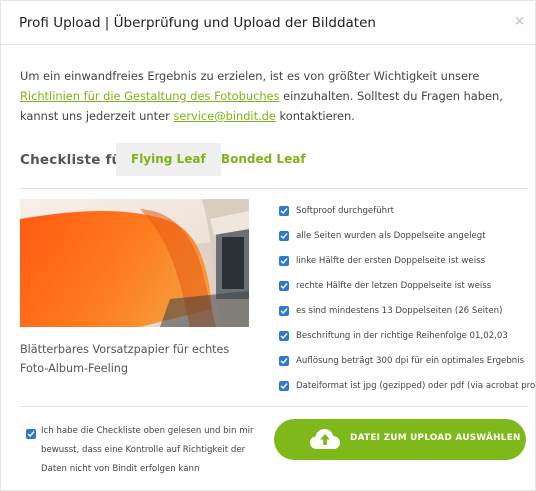 This screenshot has width=536, height=491. What do you see at coordinates (325, 439) in the screenshot?
I see `cloud-upload-icon` at bounding box center [325, 439].